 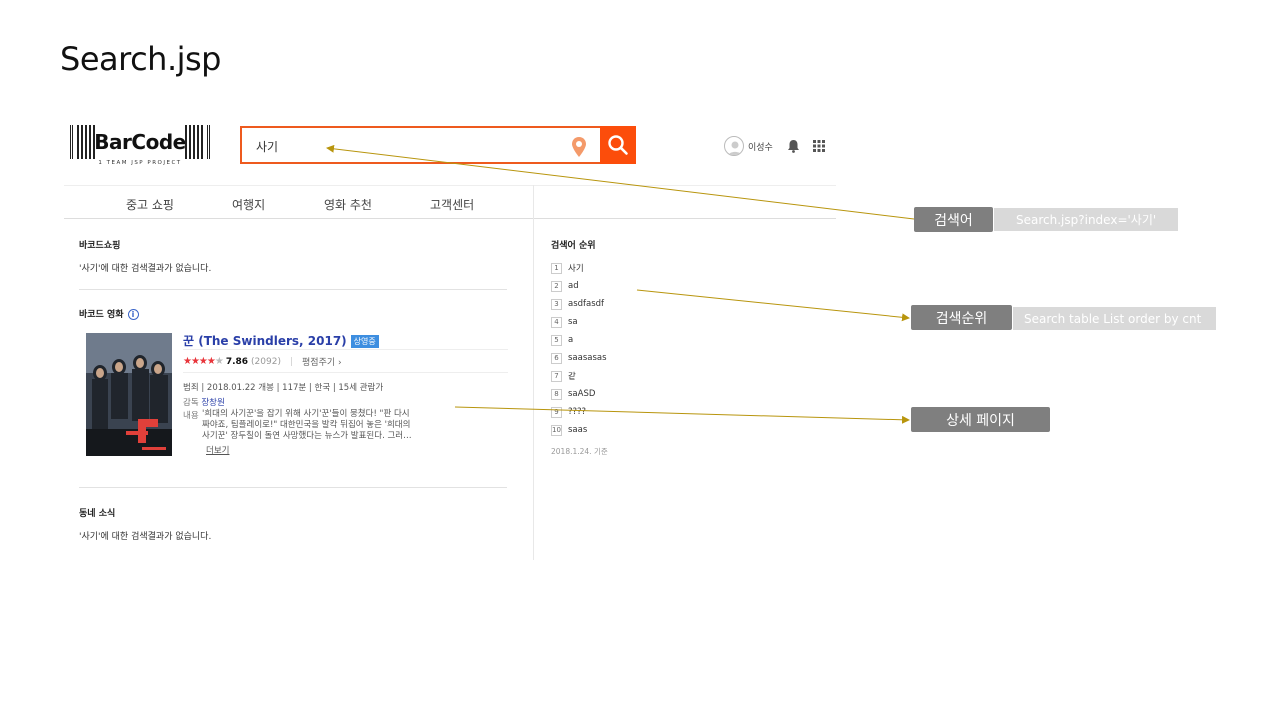 What do you see at coordinates (587, 358) in the screenshot?
I see `rank-keyword: saasasas` at bounding box center [587, 358].